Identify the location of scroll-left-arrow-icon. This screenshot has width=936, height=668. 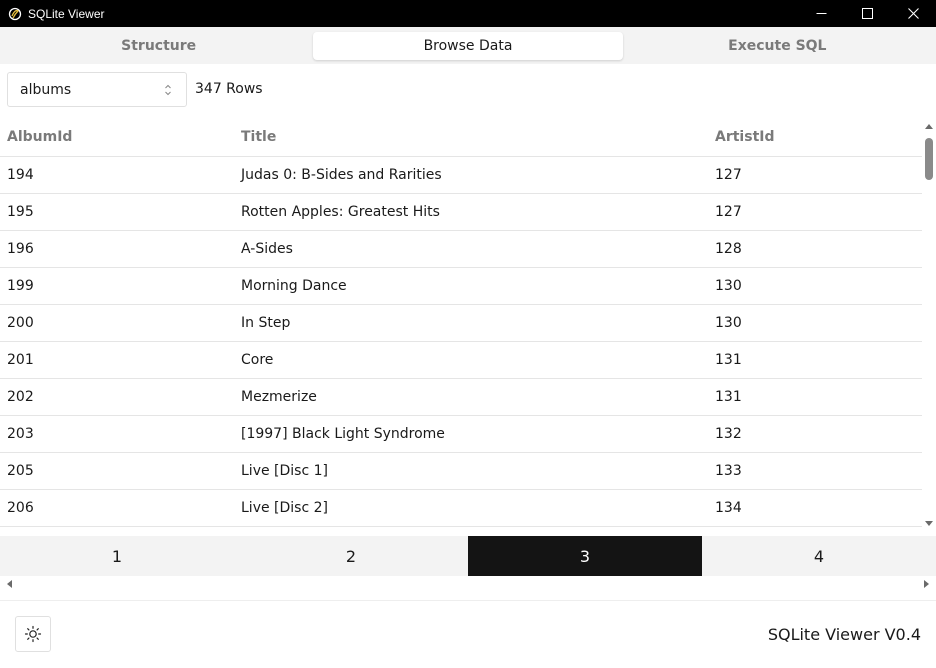
(9, 584).